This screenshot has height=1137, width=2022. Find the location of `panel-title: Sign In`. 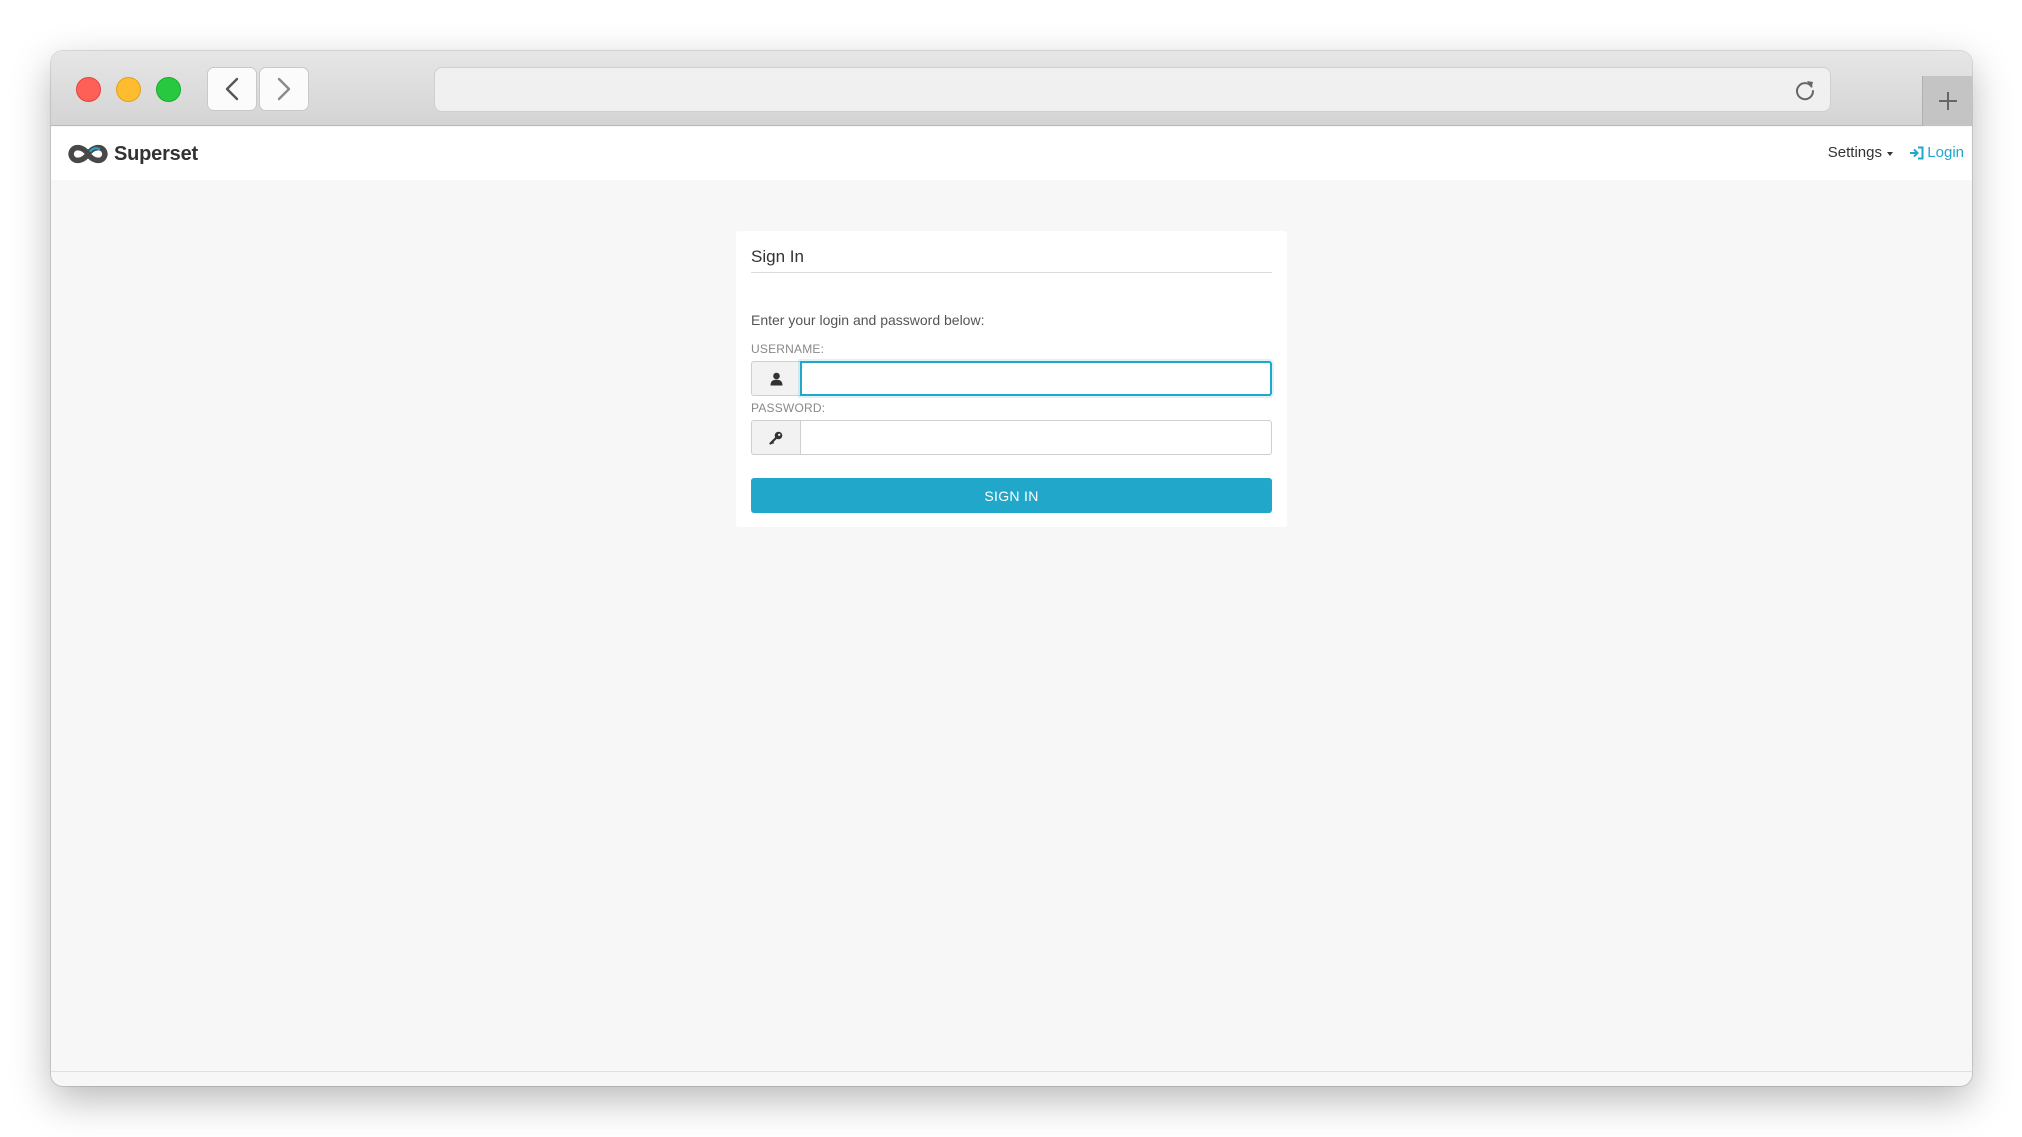

panel-title: Sign In is located at coordinates (1011, 260).